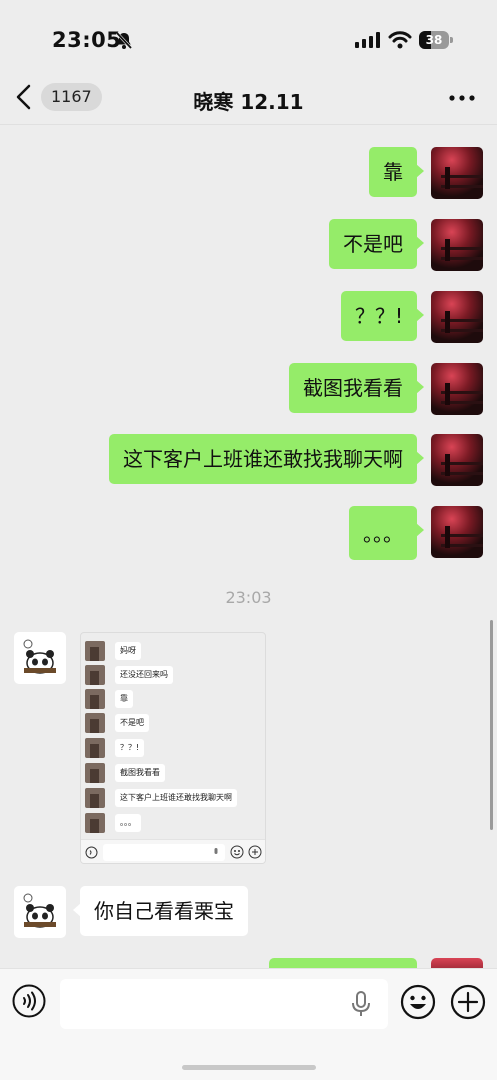 The height and width of the screenshot is (1080, 497). Describe the element at coordinates (418, 1002) in the screenshot. I see `emoji-button` at that location.